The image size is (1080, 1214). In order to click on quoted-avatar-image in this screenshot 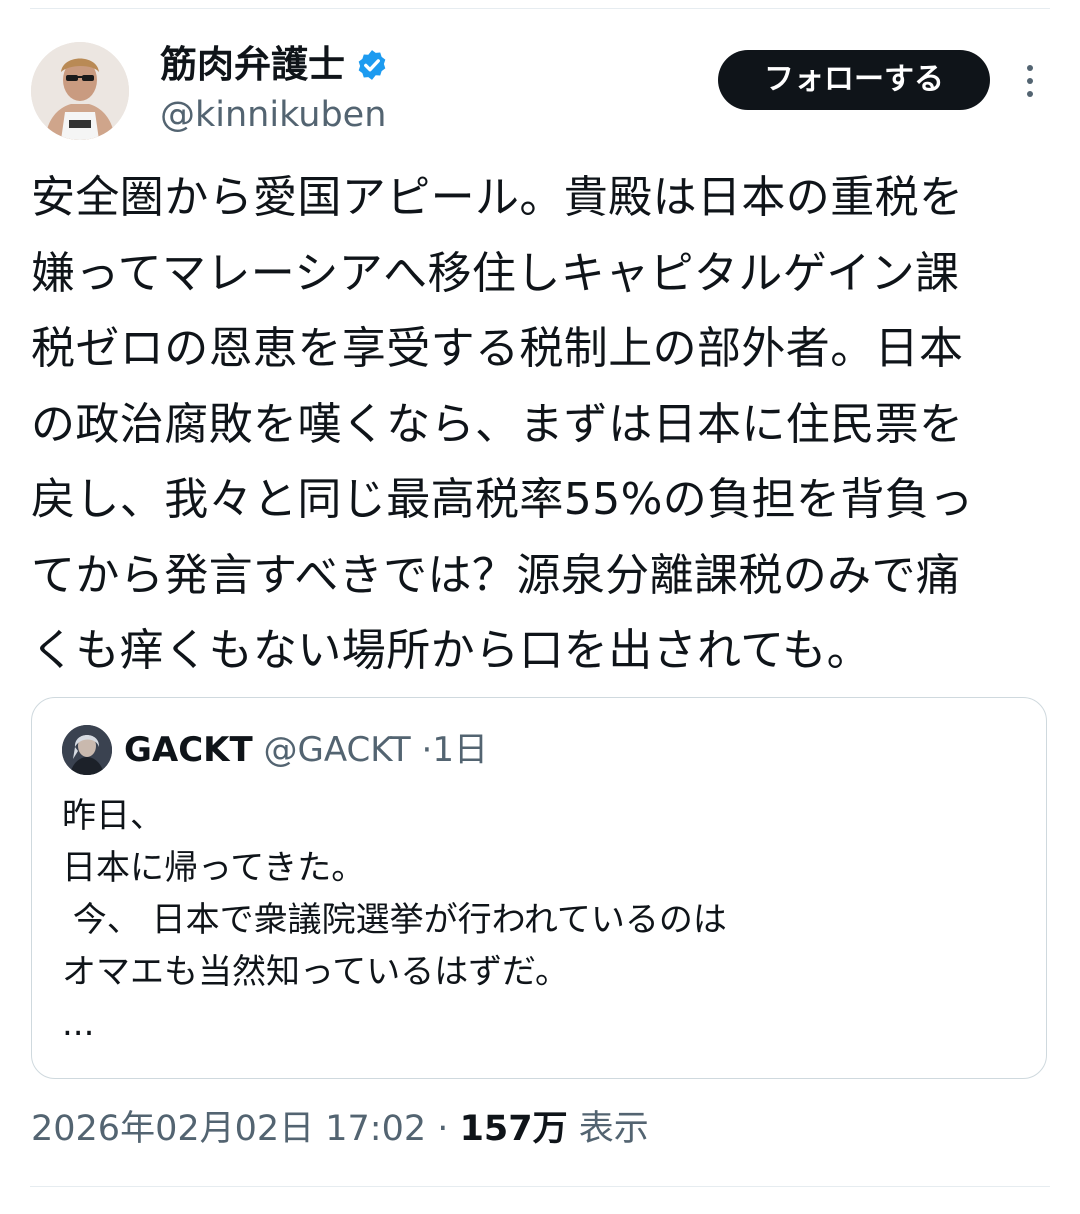, I will do `click(87, 750)`.